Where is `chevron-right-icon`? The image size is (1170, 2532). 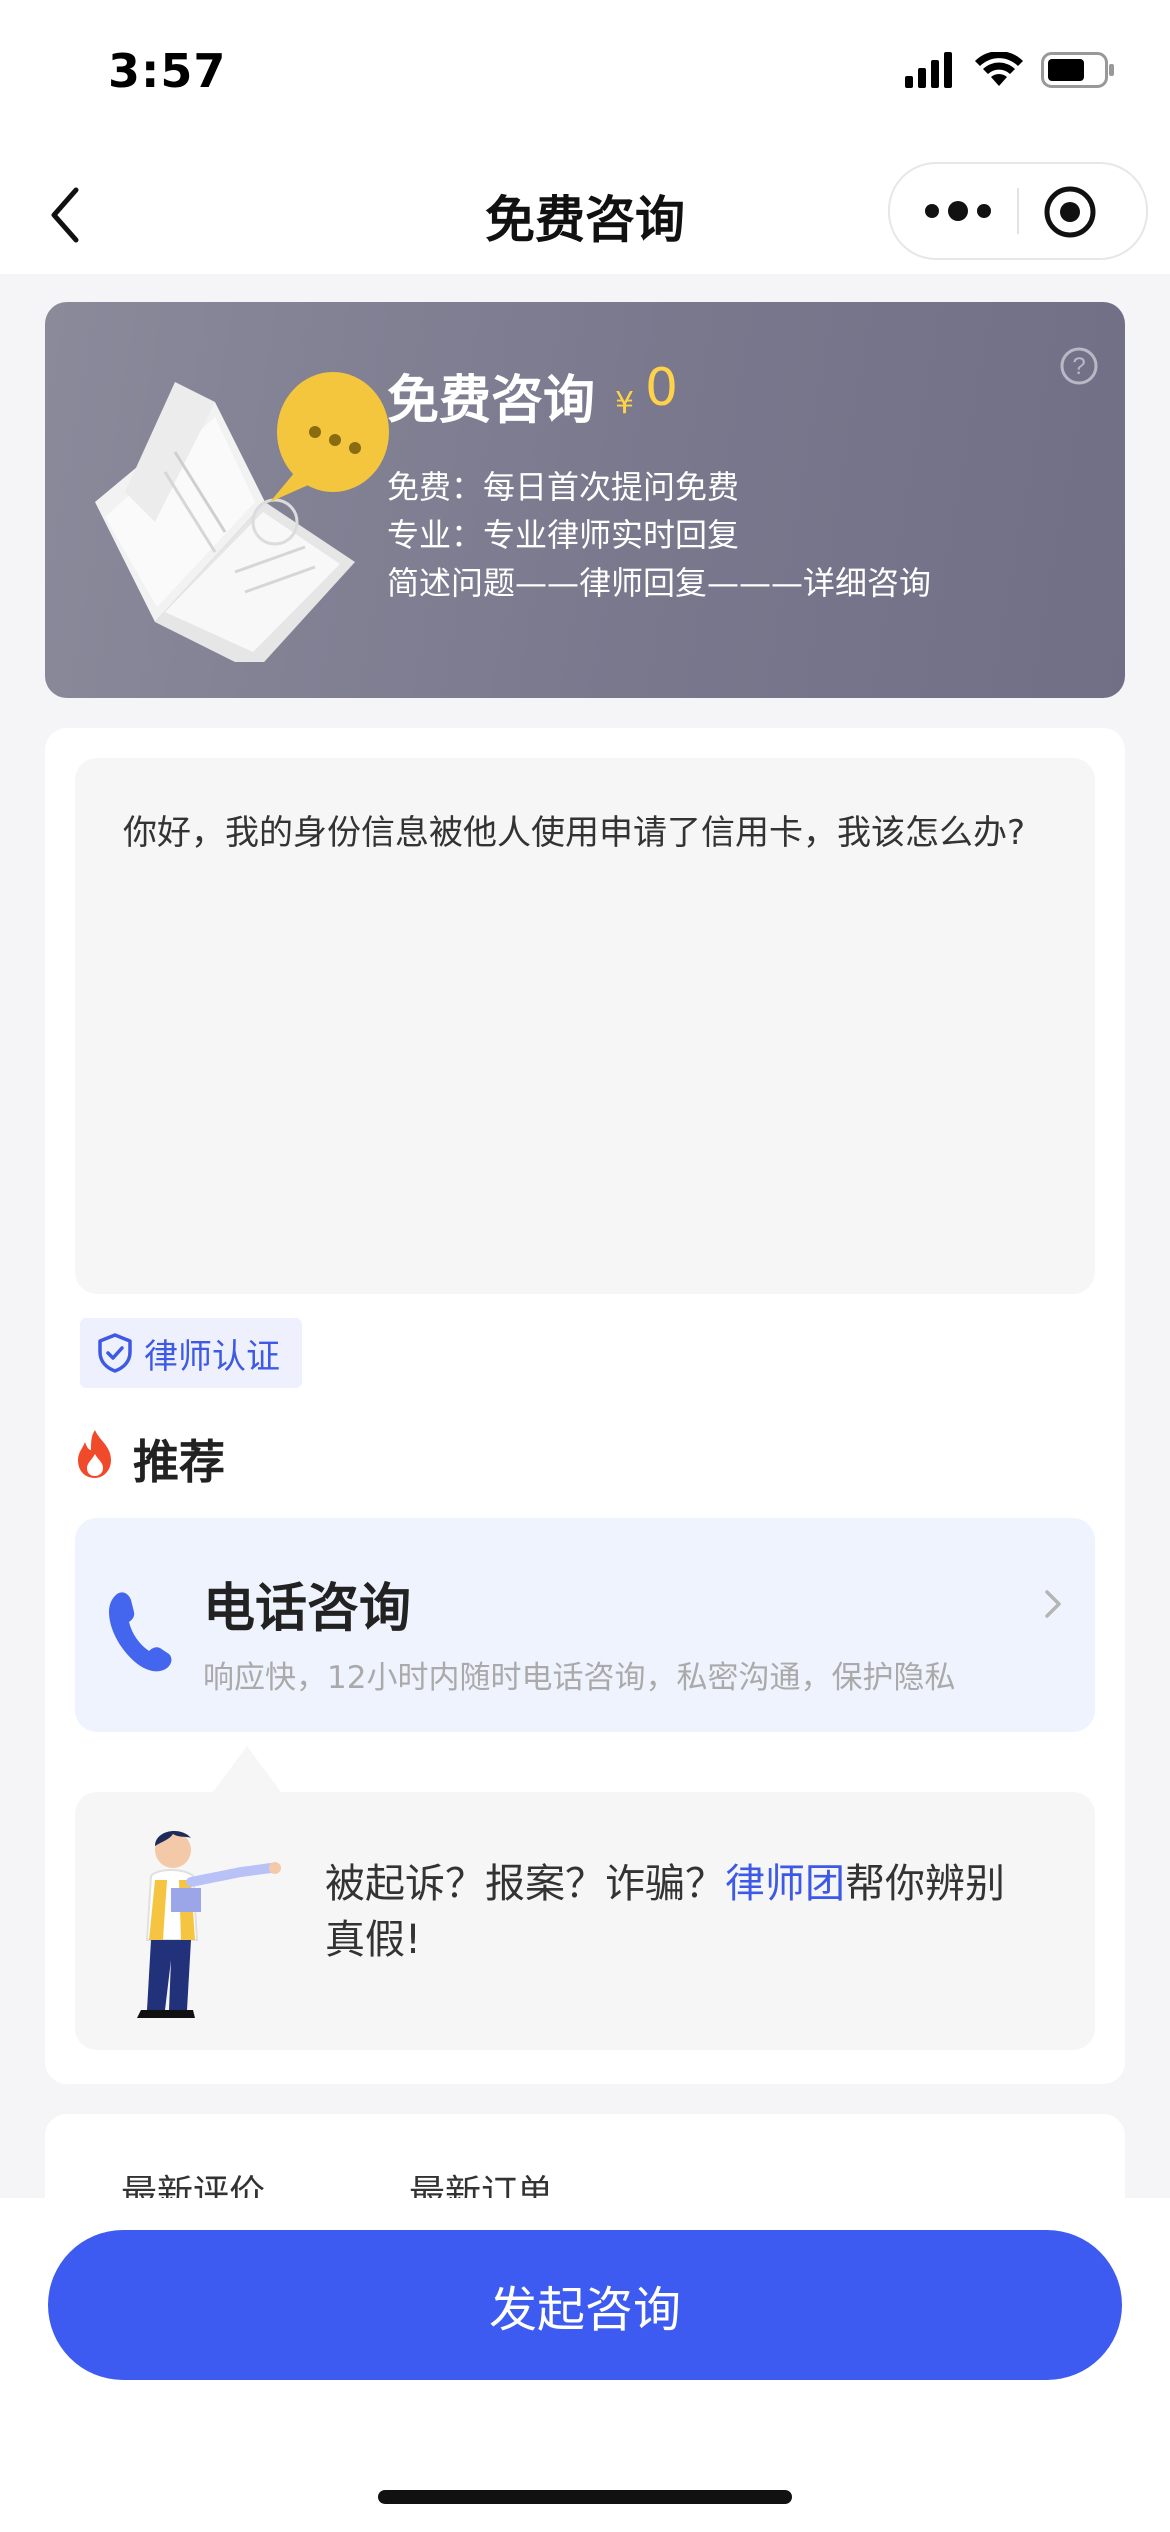 chevron-right-icon is located at coordinates (1053, 1604).